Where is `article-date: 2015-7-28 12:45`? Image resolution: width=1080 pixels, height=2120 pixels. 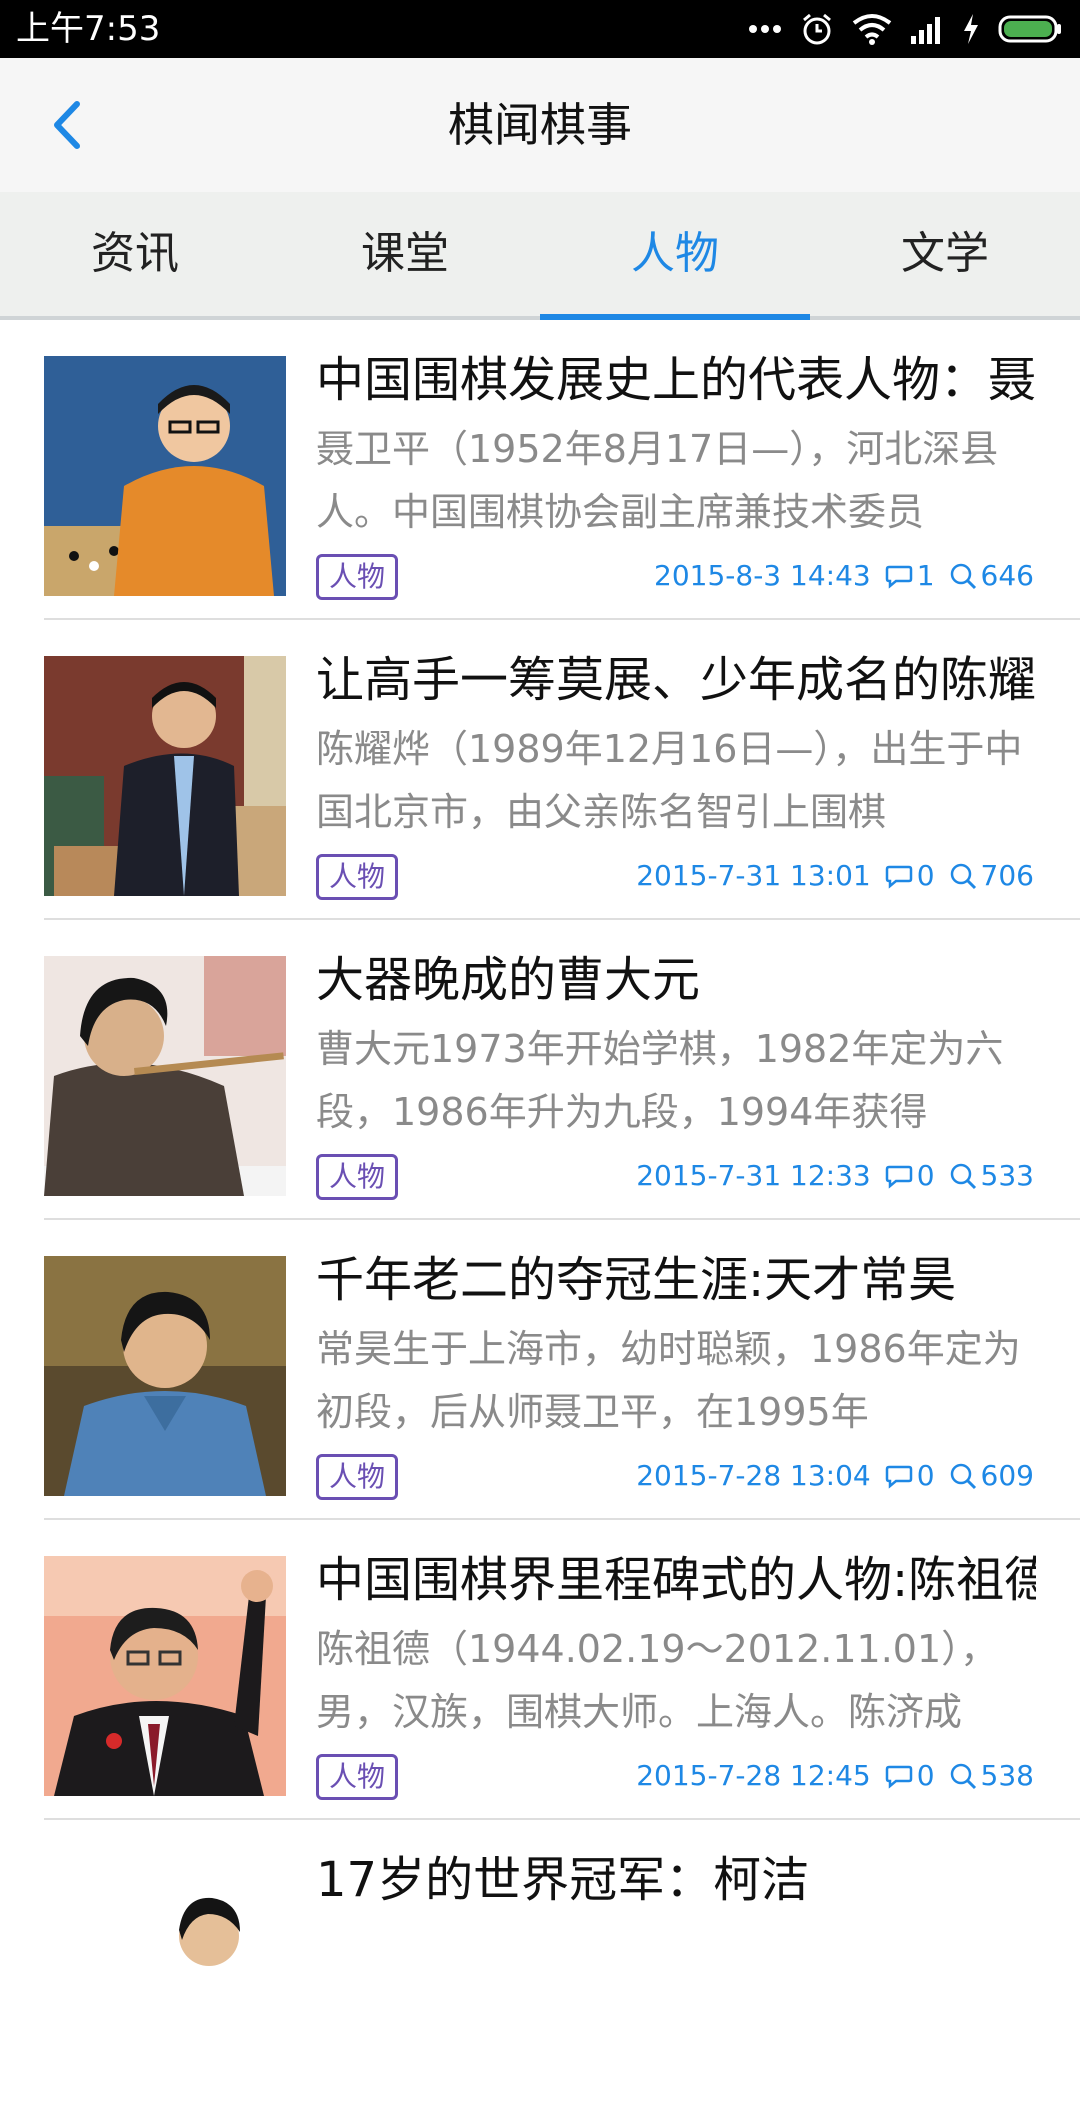
article-date: 2015-7-28 12:45 is located at coordinates (753, 1775).